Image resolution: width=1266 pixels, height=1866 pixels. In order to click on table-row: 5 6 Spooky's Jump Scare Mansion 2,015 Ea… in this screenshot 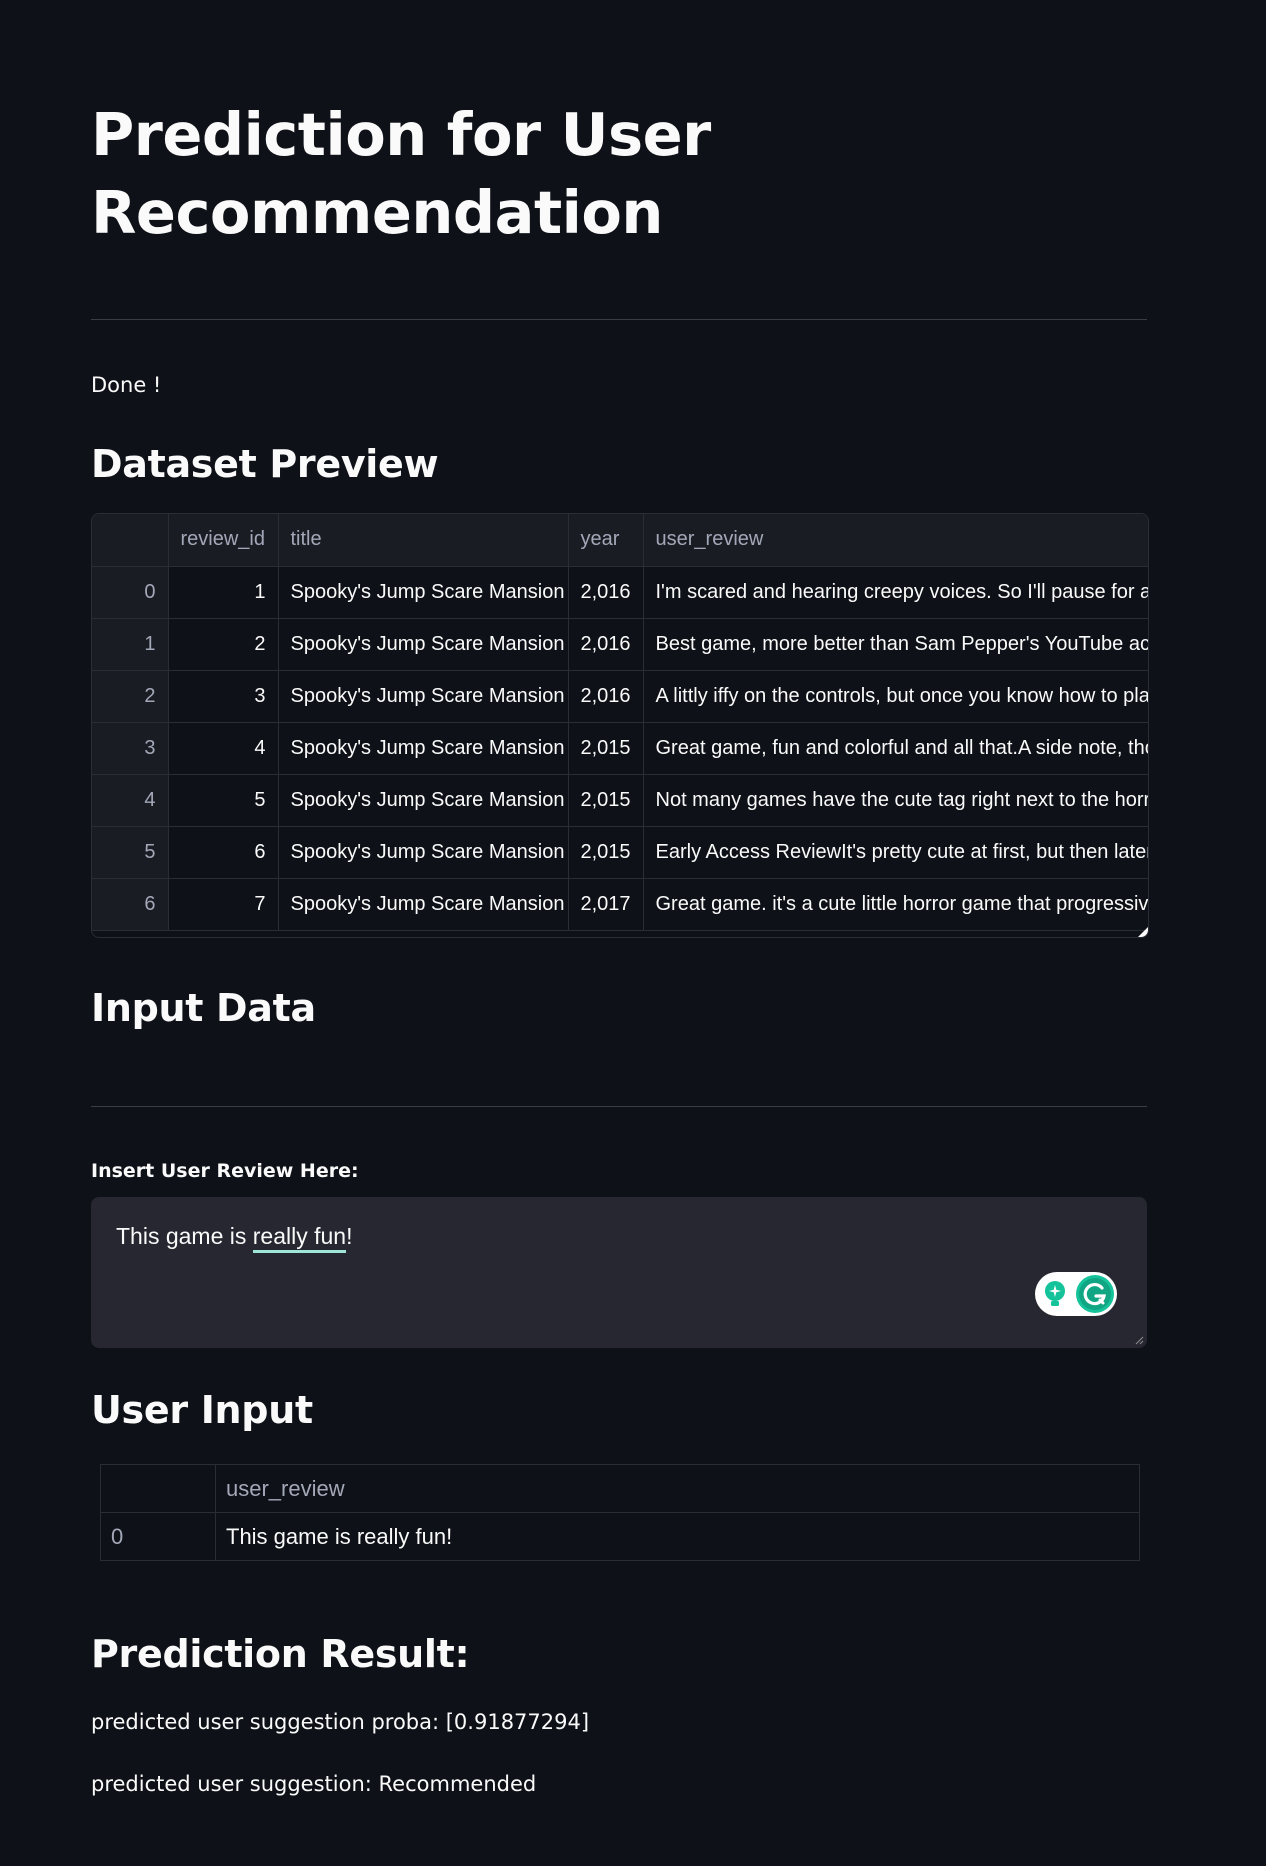, I will do `click(620, 852)`.